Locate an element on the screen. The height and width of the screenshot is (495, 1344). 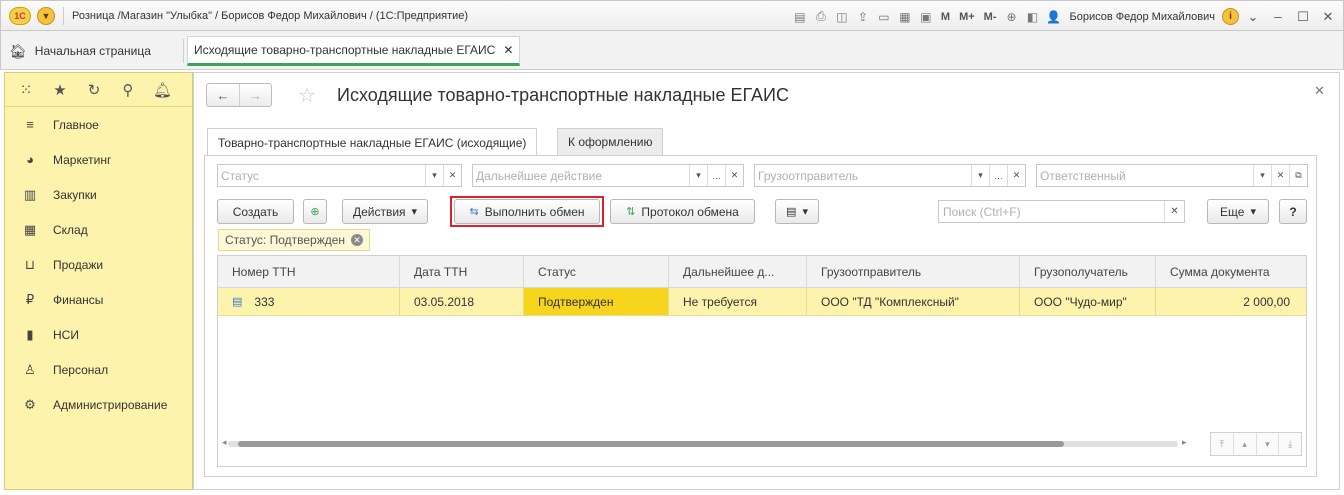
tab-to-process: К оформлению is located at coordinates (610, 141).